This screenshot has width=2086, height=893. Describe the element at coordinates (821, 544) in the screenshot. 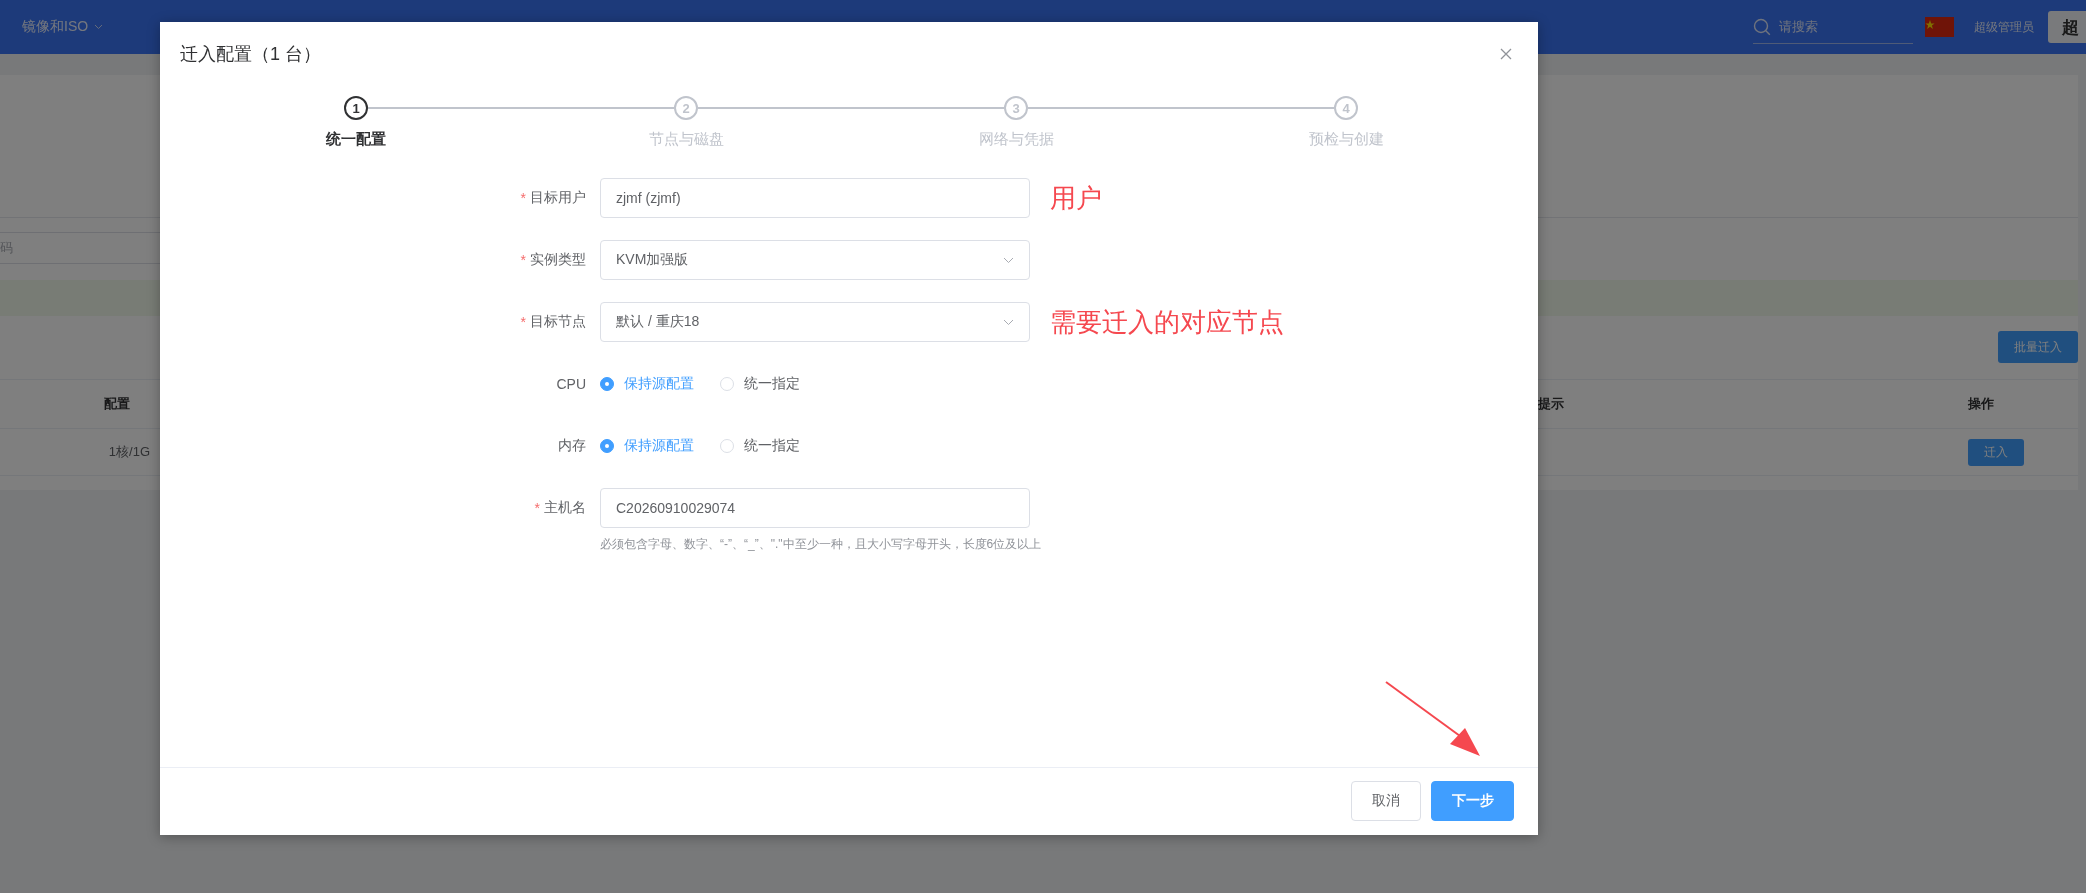

I see `field-hint: 必须包含字母、数字、“-”、“_”、"."中至少一种，且大小写字母开头，长度6位及以上` at that location.